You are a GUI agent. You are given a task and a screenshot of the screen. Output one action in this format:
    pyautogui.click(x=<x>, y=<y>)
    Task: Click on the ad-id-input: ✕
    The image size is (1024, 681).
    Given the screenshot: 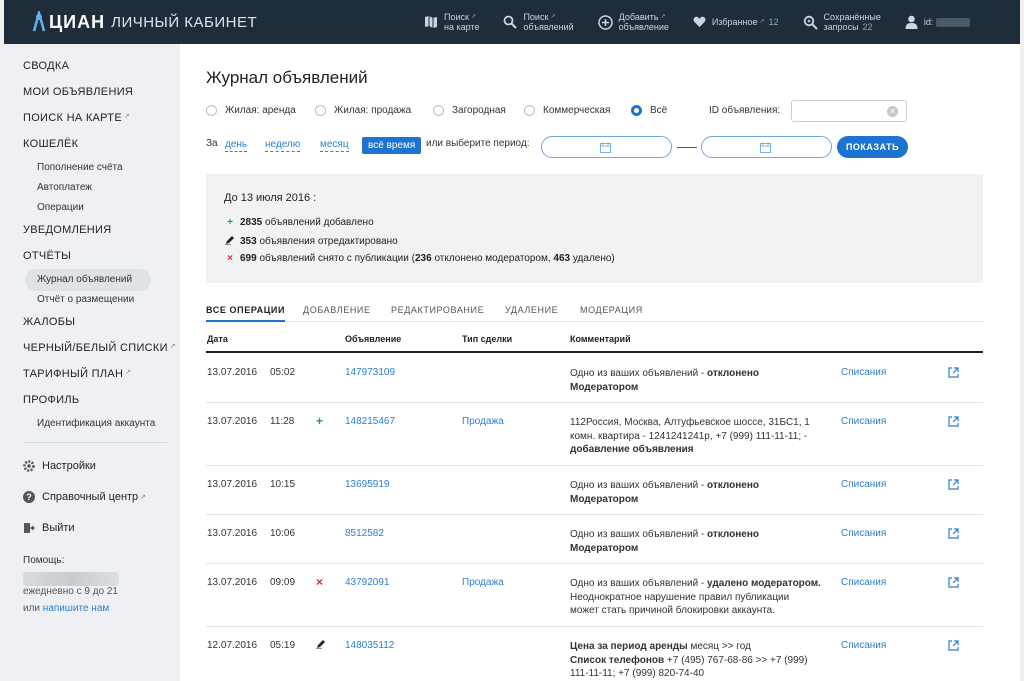 What is the action you would take?
    pyautogui.click(x=849, y=111)
    